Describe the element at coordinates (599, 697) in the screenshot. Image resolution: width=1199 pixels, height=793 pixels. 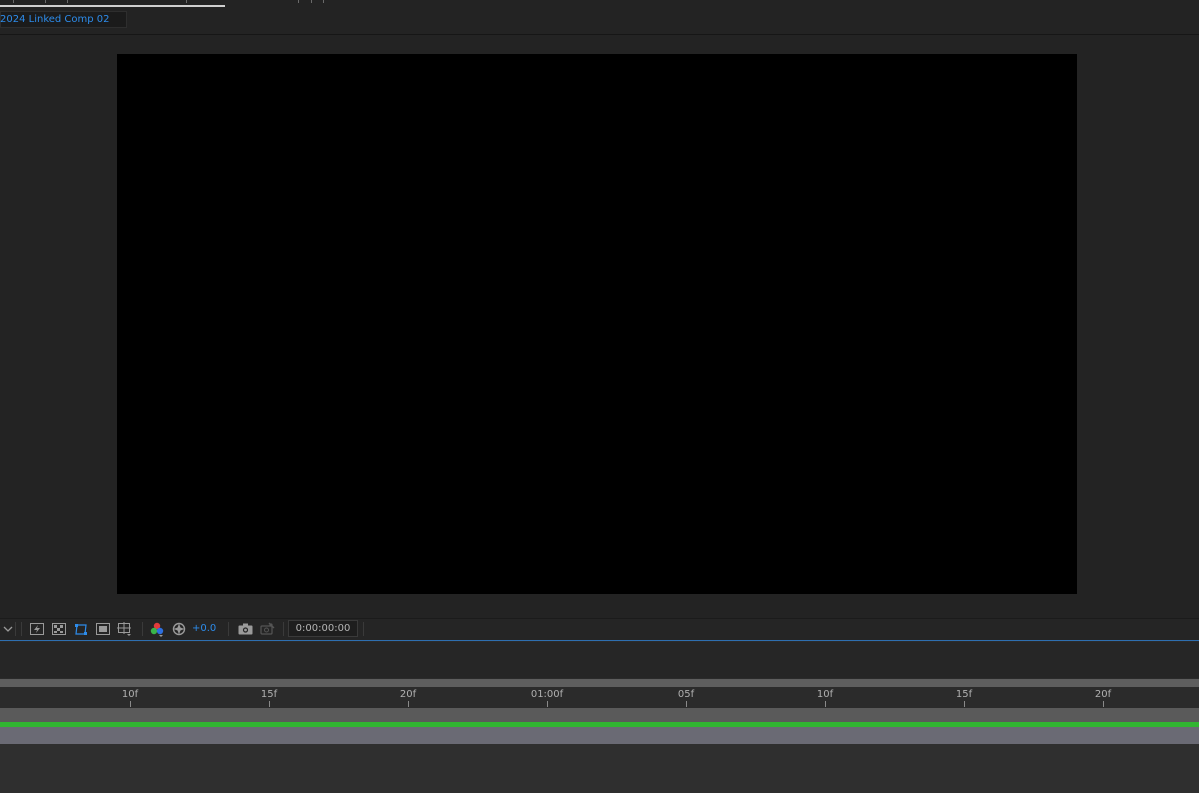
I see `time-ruler` at that location.